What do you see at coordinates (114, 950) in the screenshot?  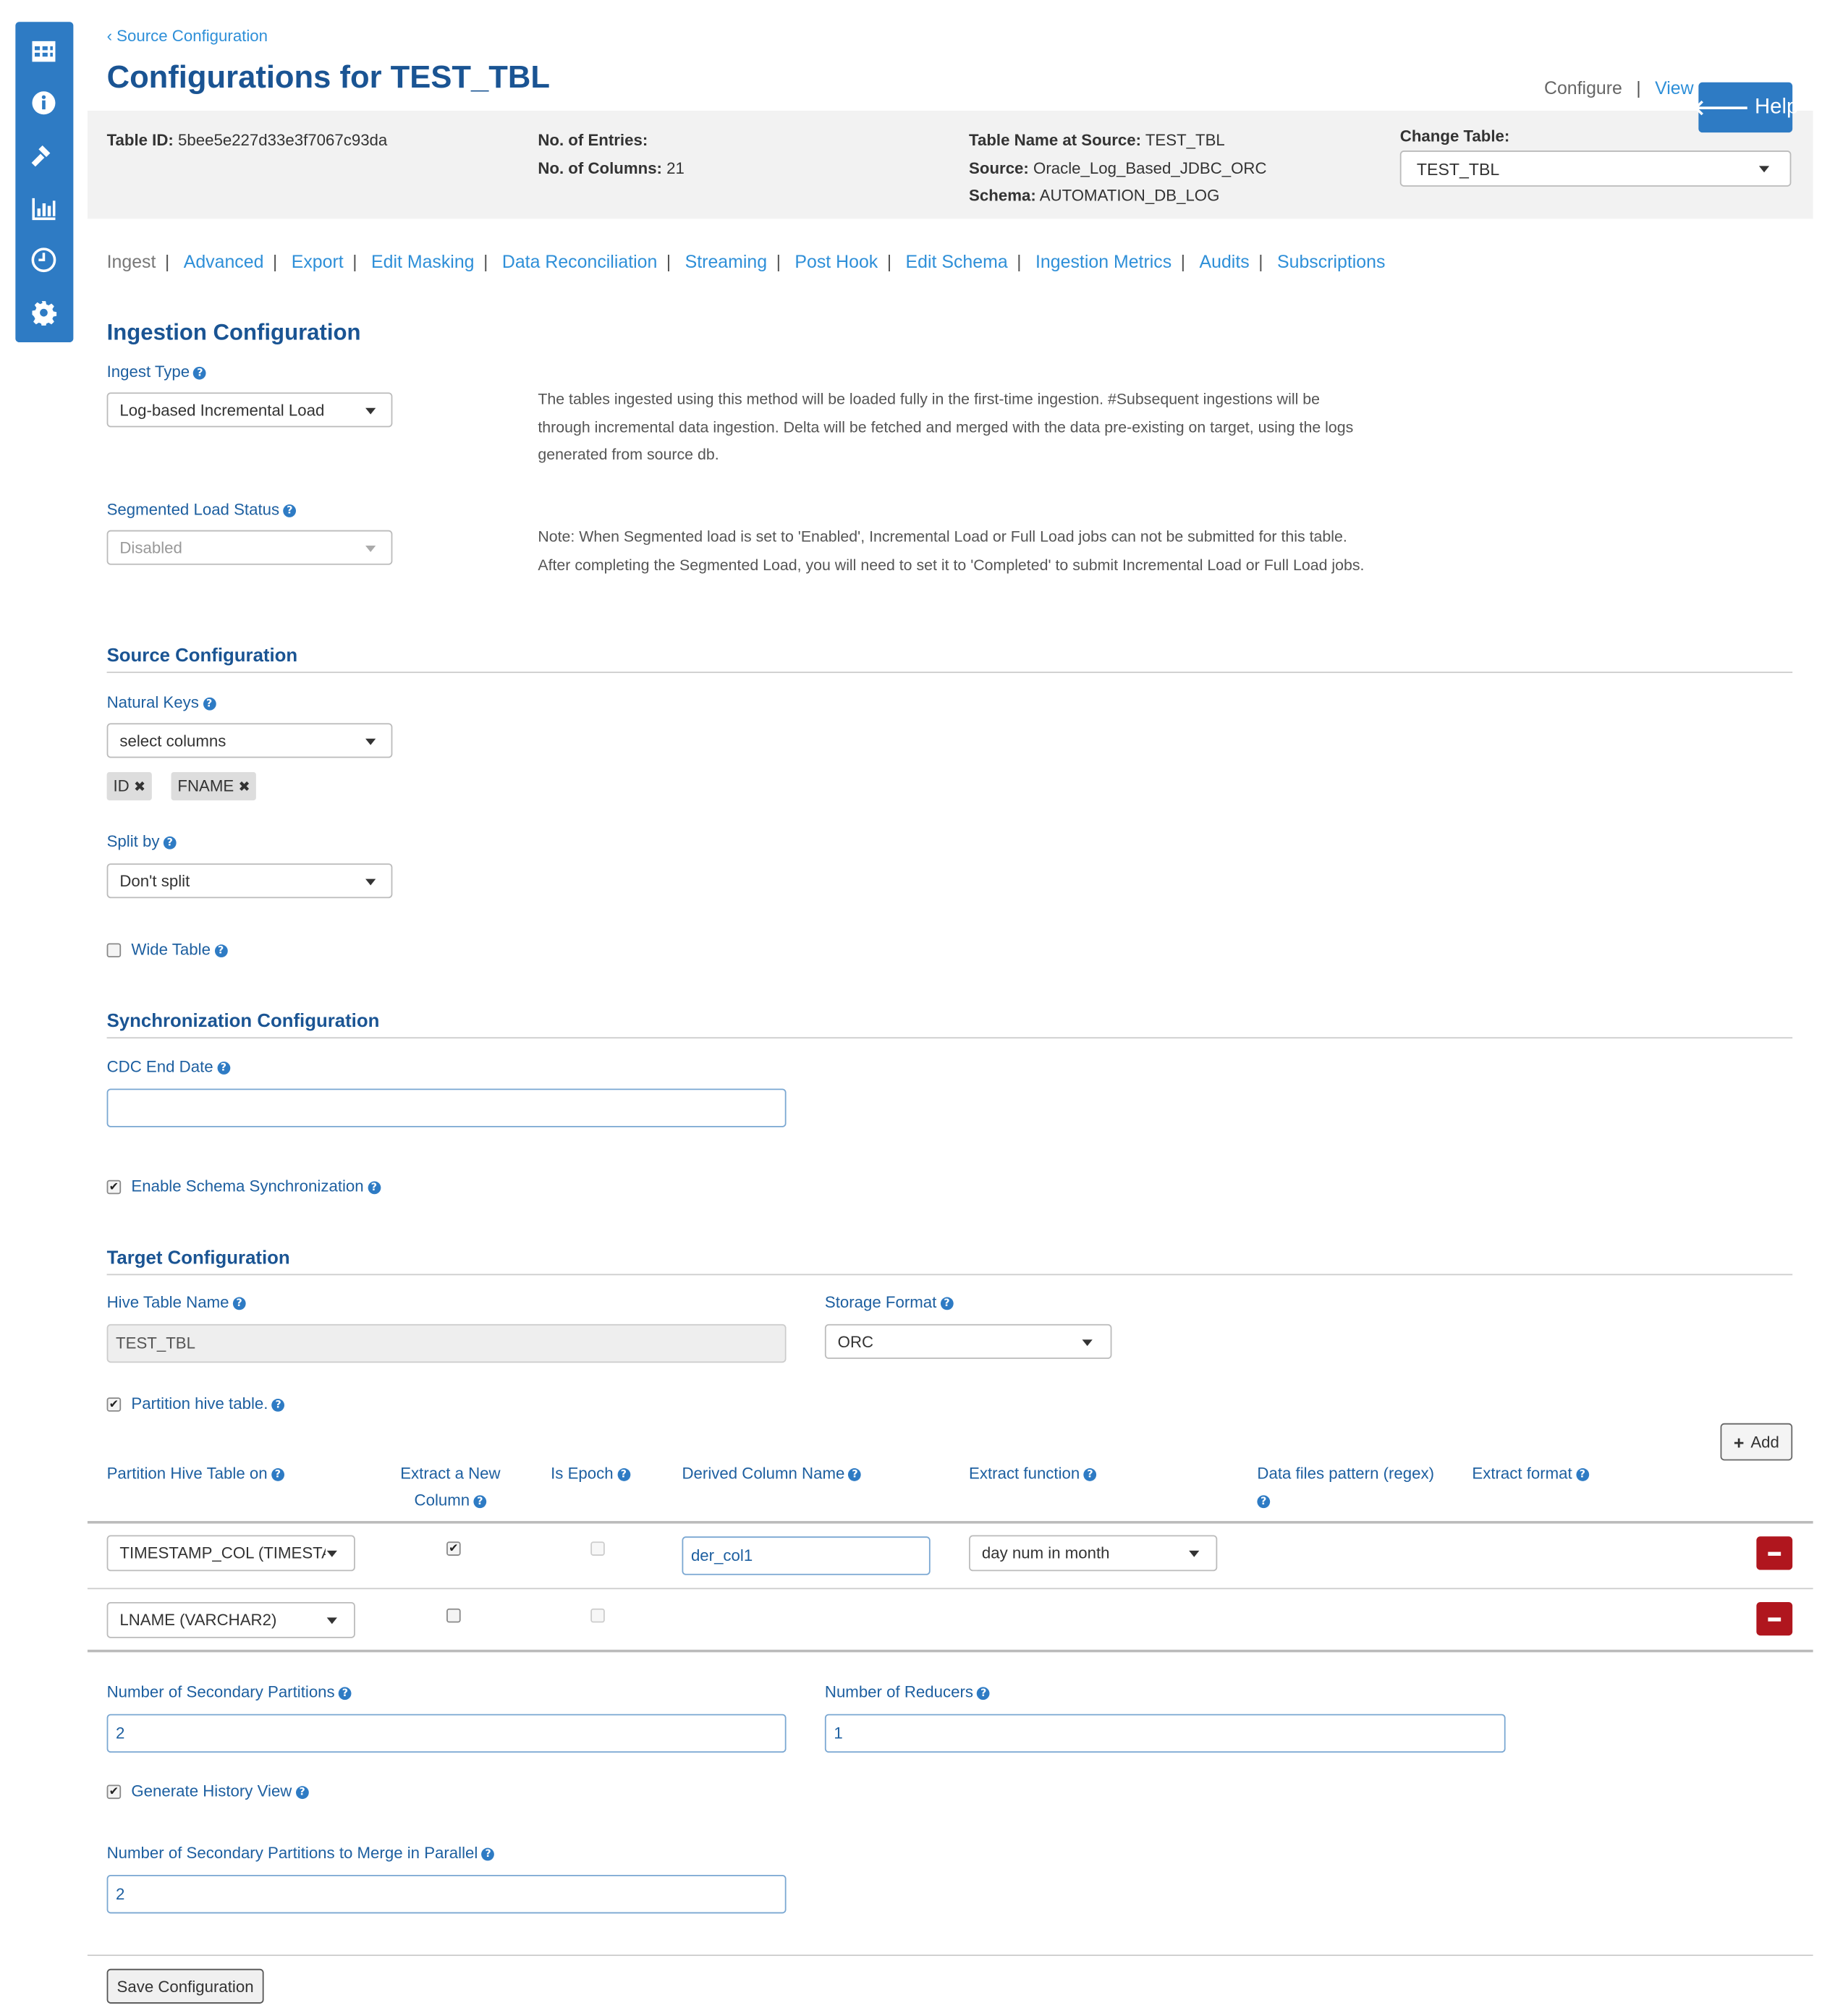 I see `wide-table-checkbox` at bounding box center [114, 950].